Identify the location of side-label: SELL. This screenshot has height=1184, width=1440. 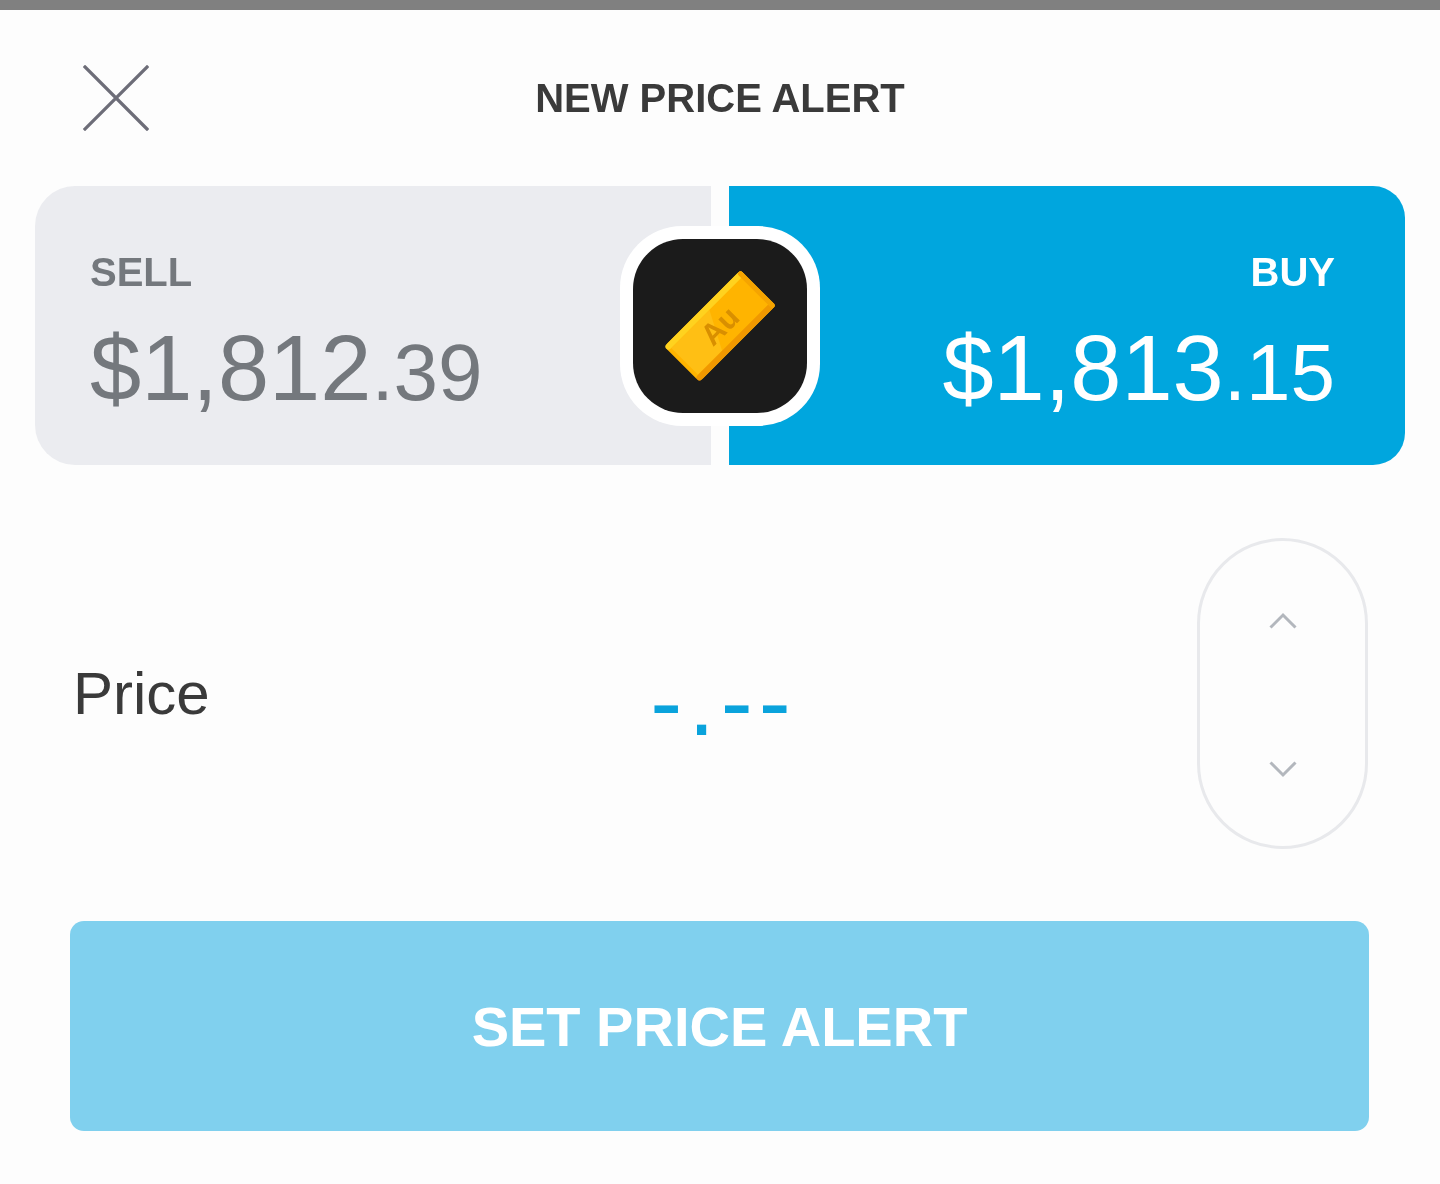
(141, 272).